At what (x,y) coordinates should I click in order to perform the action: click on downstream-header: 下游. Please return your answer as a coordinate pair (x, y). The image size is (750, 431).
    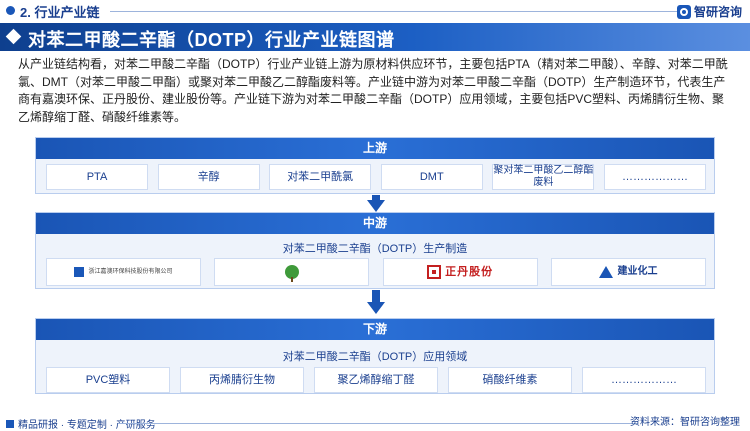
    Looking at the image, I should click on (375, 329).